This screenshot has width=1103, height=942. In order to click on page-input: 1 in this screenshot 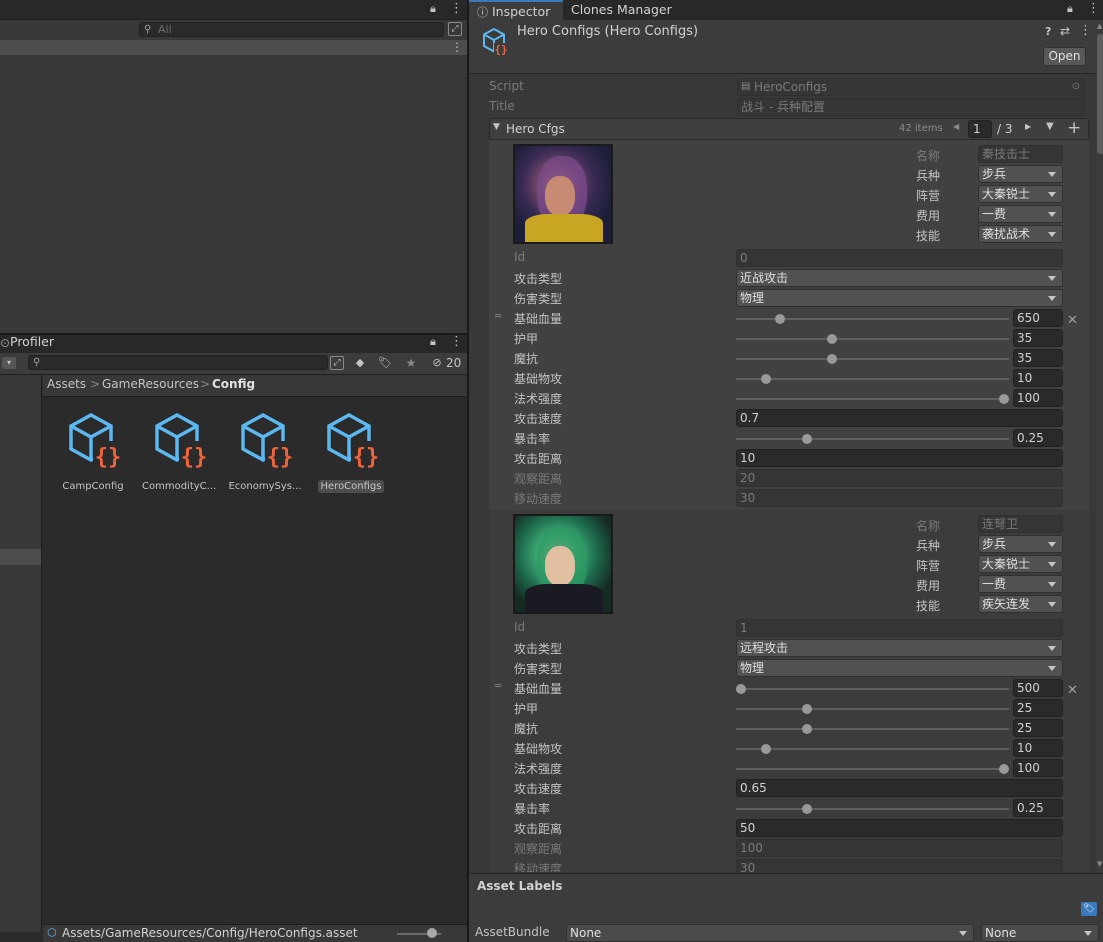, I will do `click(980, 129)`.